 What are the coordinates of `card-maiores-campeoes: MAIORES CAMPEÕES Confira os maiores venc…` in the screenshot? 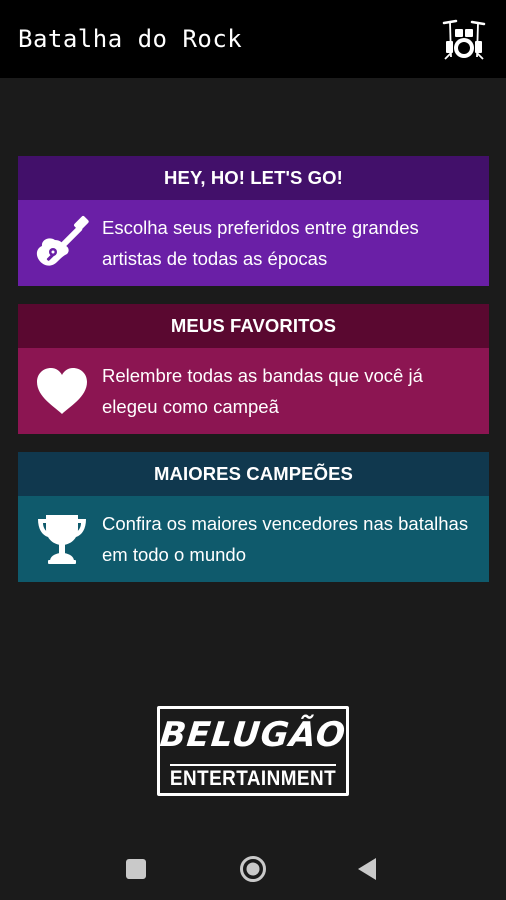 It's located at (253, 517).